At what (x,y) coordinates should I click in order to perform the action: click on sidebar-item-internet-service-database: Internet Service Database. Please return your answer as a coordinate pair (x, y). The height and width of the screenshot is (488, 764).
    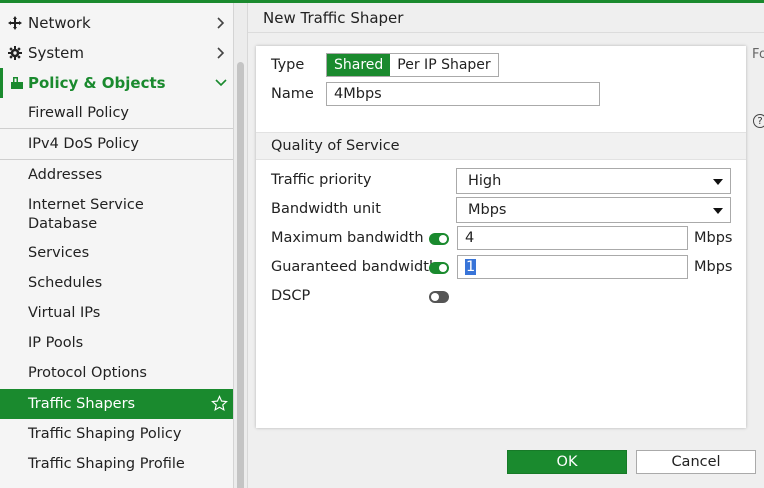
    Looking at the image, I should click on (116, 215).